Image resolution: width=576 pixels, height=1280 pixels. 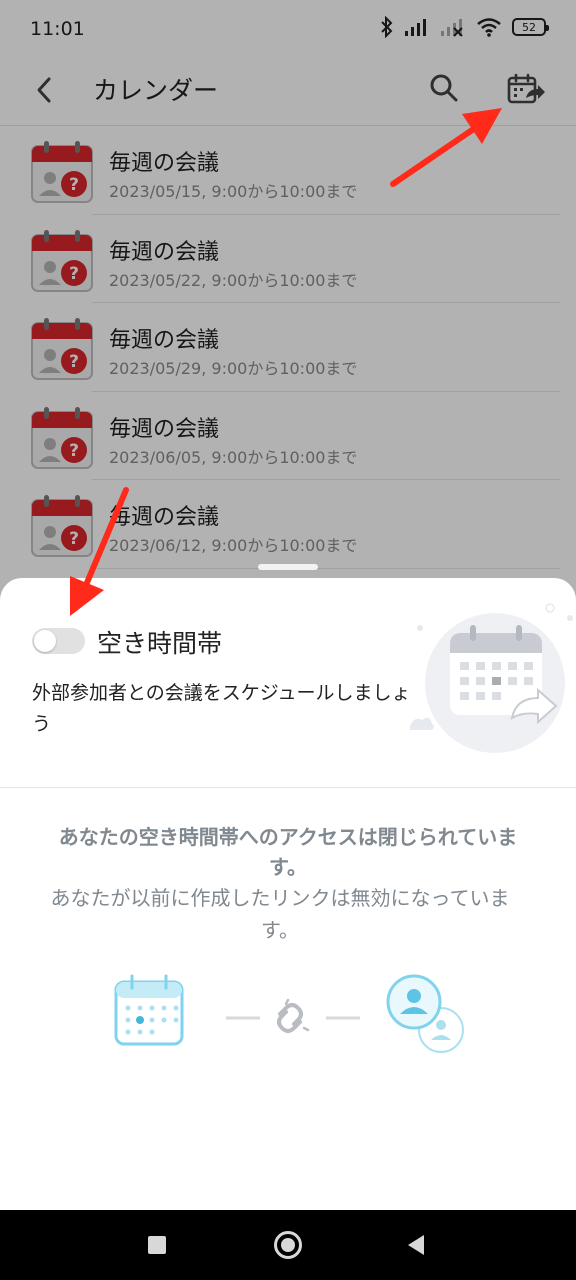 I want to click on sheet-drag-handle, so click(x=288, y=567).